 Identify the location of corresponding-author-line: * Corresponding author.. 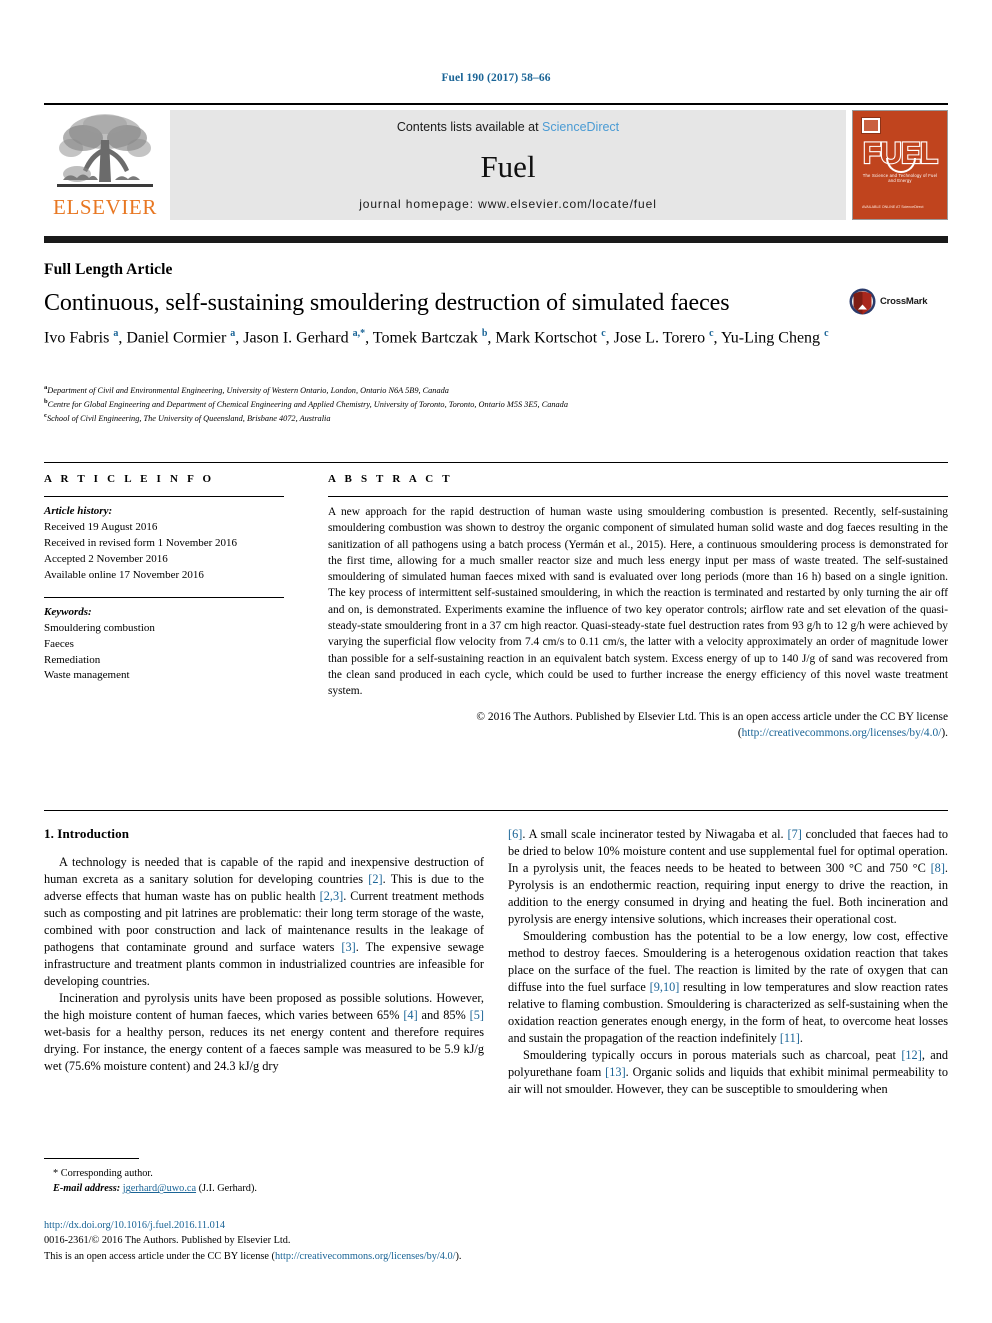
(103, 1173).